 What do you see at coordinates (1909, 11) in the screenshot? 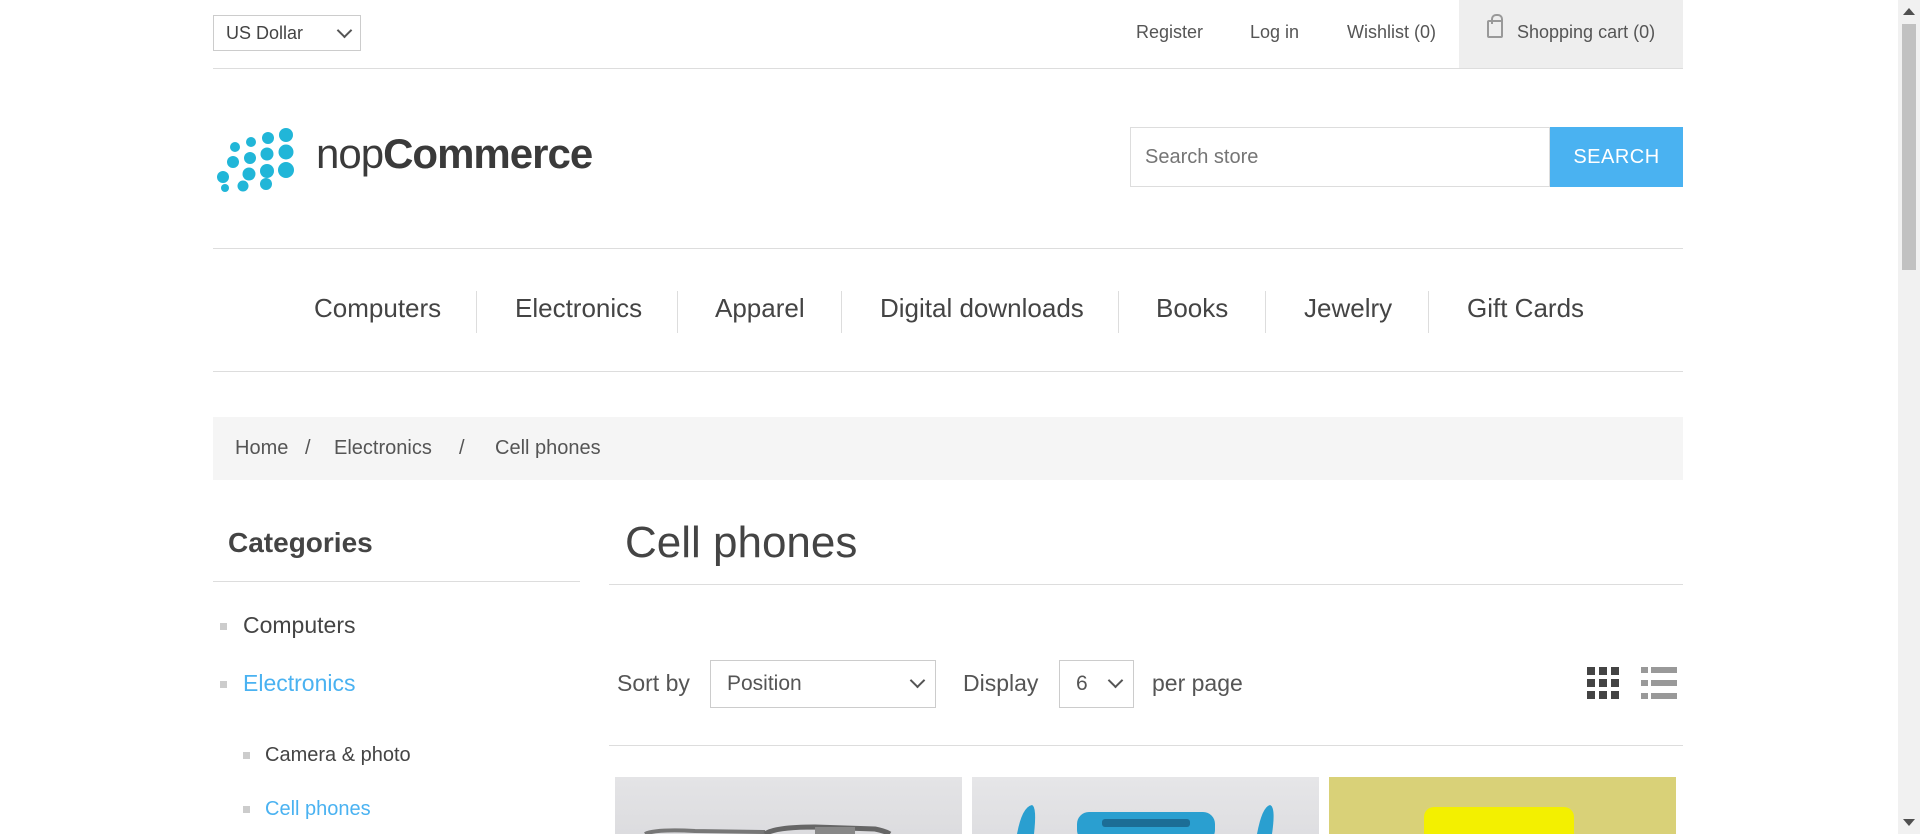
I see `scroll-up-arrow-icon` at bounding box center [1909, 11].